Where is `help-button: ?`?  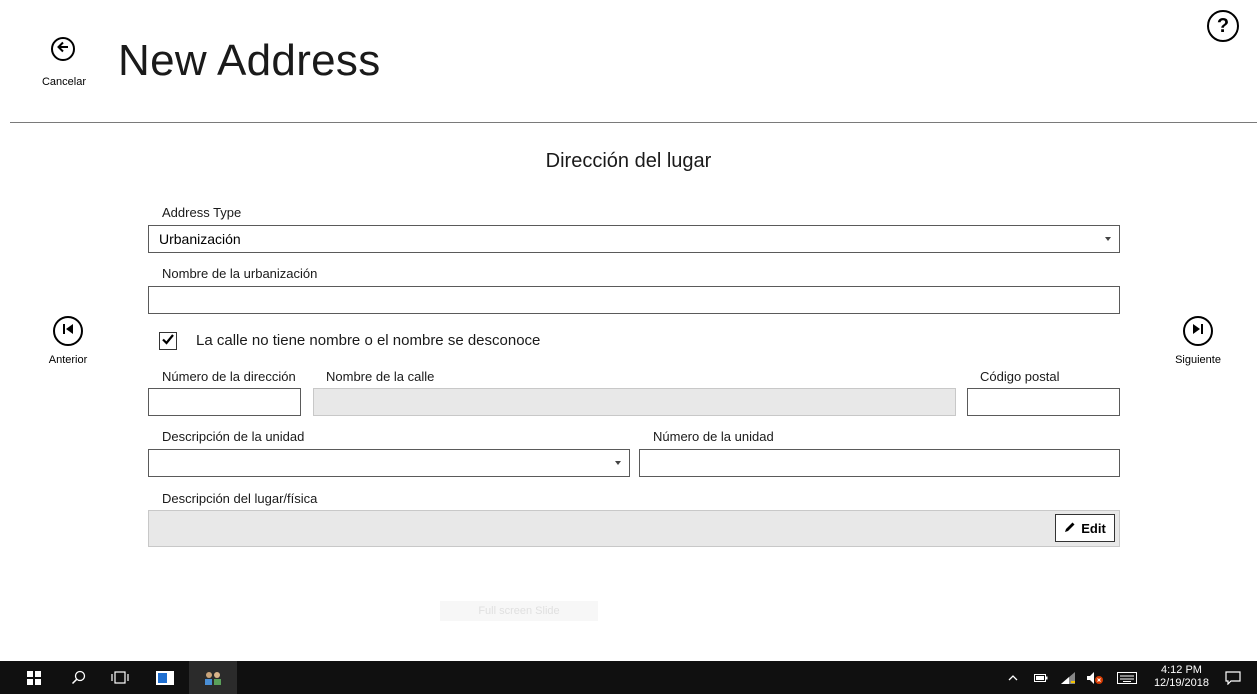 help-button: ? is located at coordinates (1223, 26).